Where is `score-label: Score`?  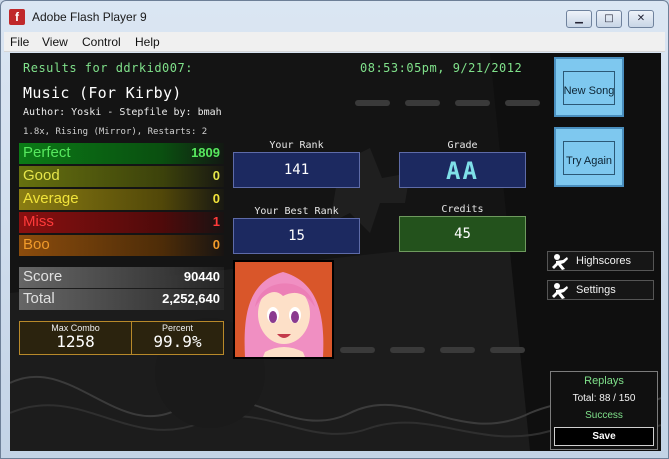 score-label: Score is located at coordinates (43, 276).